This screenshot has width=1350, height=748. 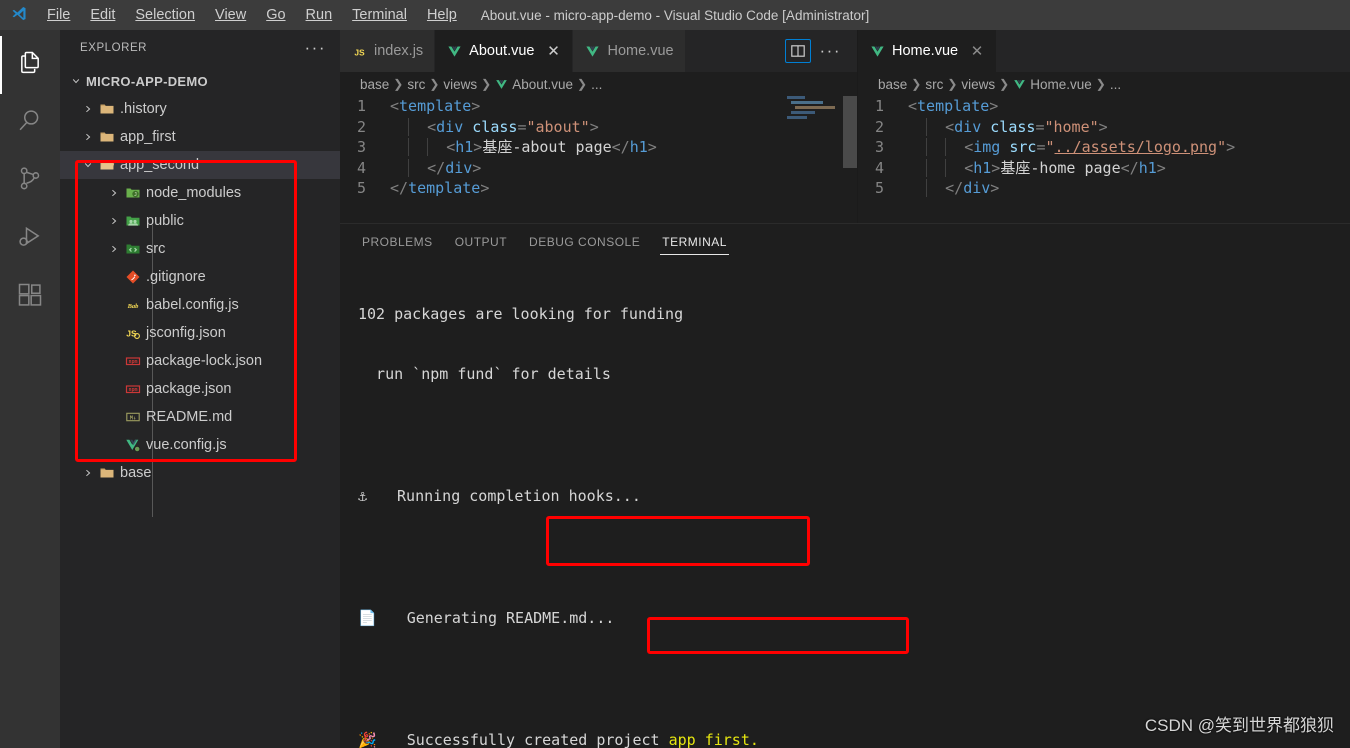 What do you see at coordinates (928, 51) in the screenshot?
I see `tab-home-vue-right: Home.vue ✕` at bounding box center [928, 51].